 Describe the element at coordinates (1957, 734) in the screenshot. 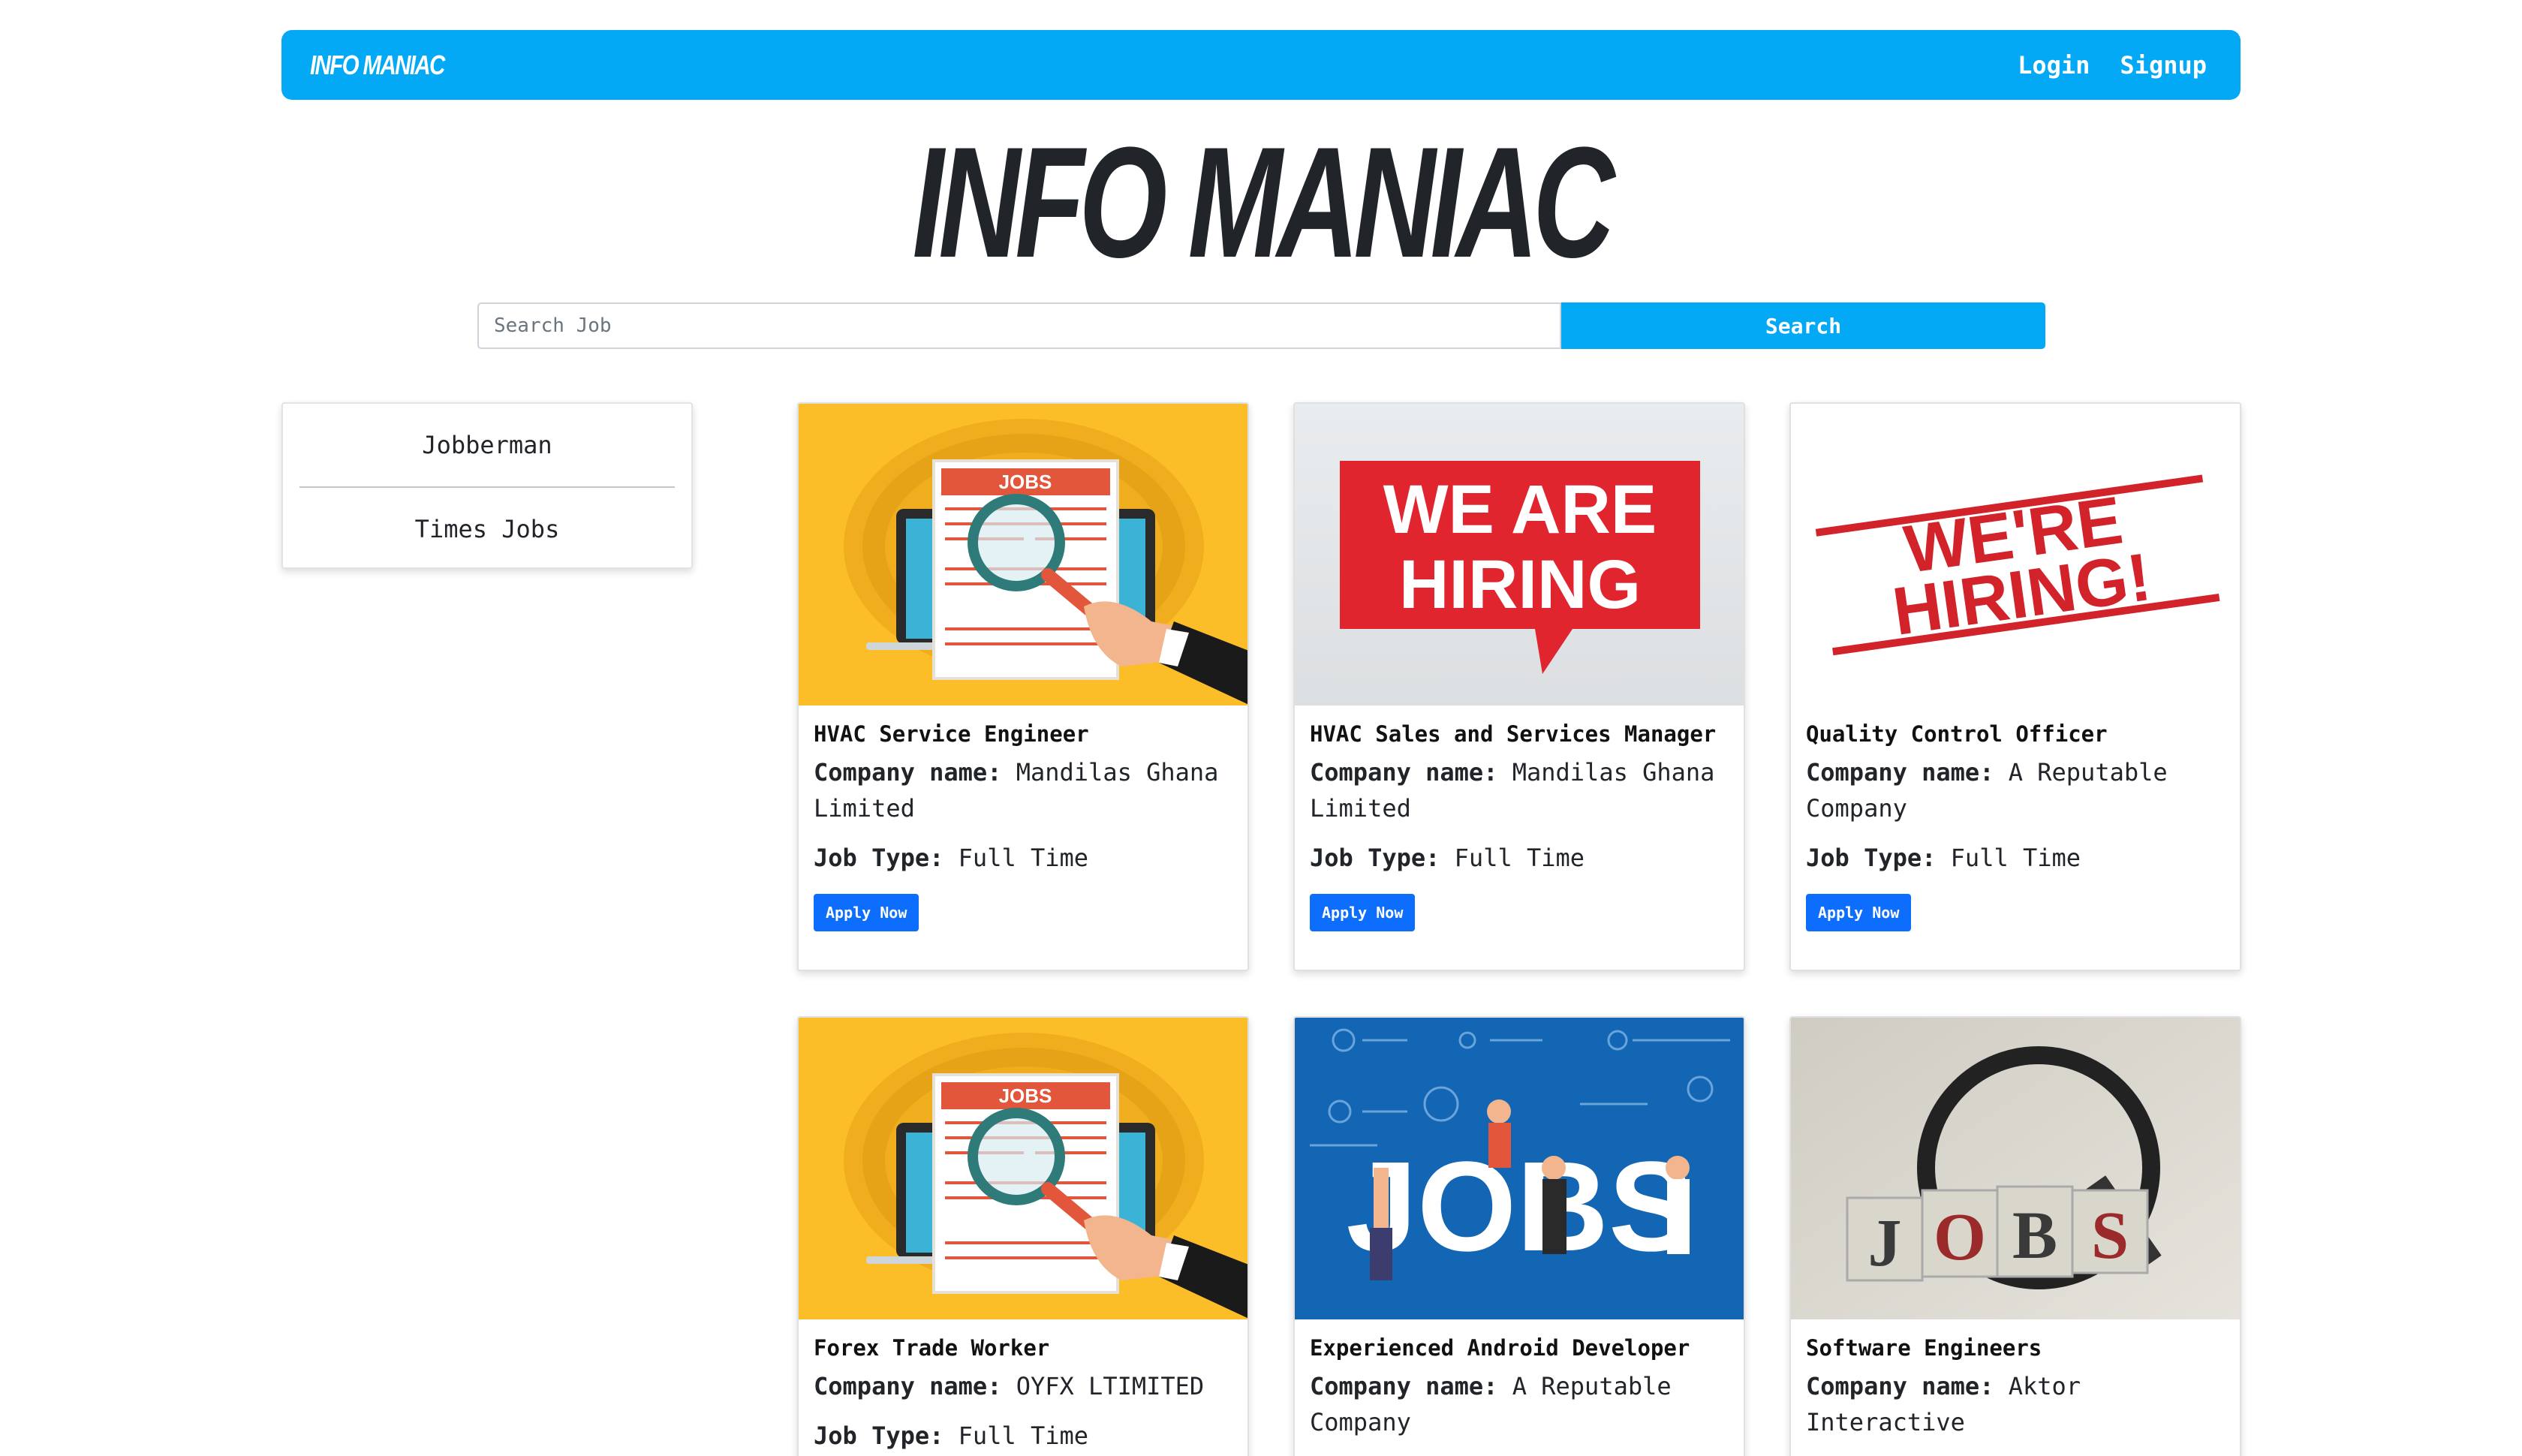

I see `job-title: Quality Control Officer` at that location.